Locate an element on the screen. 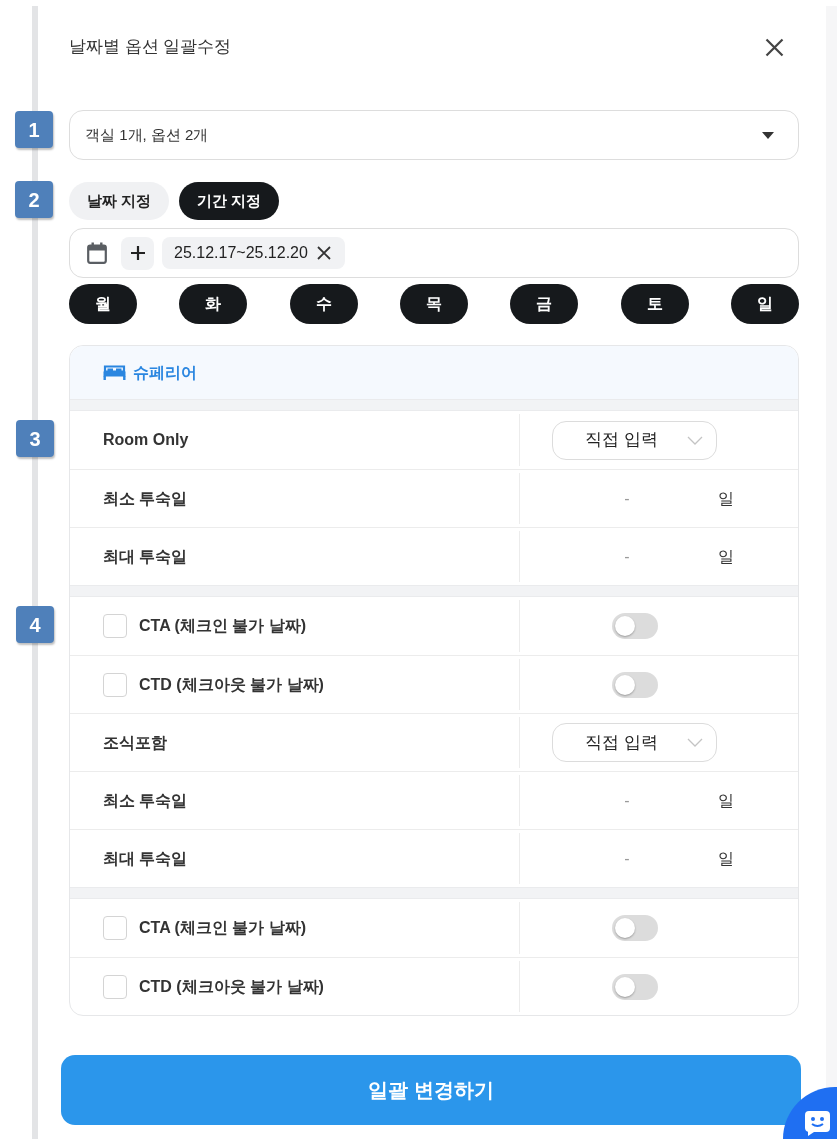  step-badge: 4 is located at coordinates (35, 624).